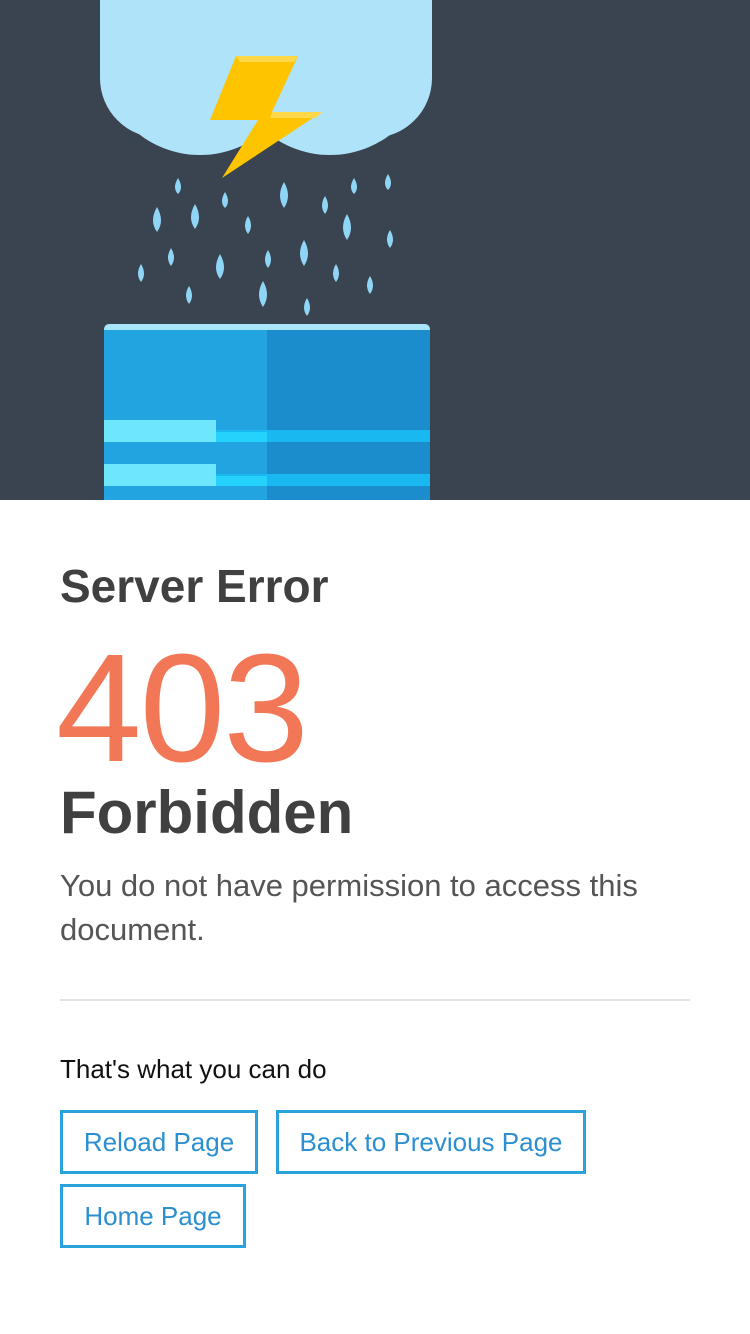  I want to click on raindrops-icon, so click(265, 245).